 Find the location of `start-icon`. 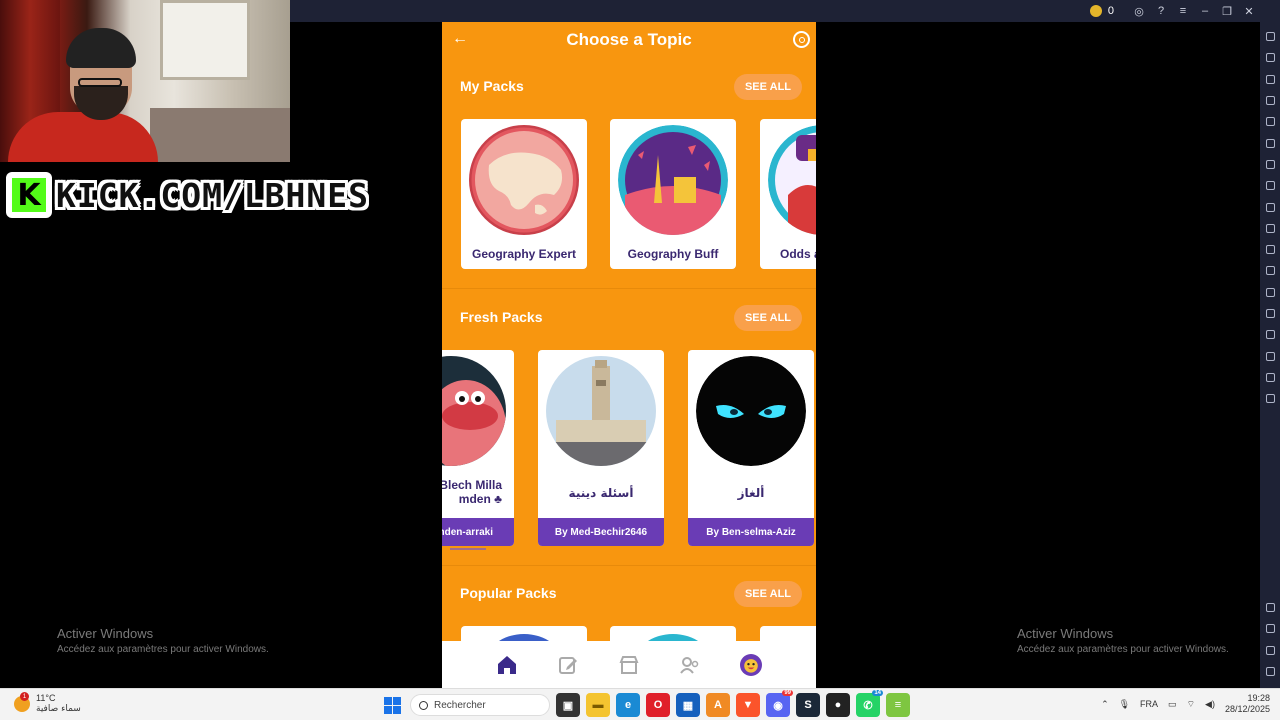

start-icon is located at coordinates (392, 705).